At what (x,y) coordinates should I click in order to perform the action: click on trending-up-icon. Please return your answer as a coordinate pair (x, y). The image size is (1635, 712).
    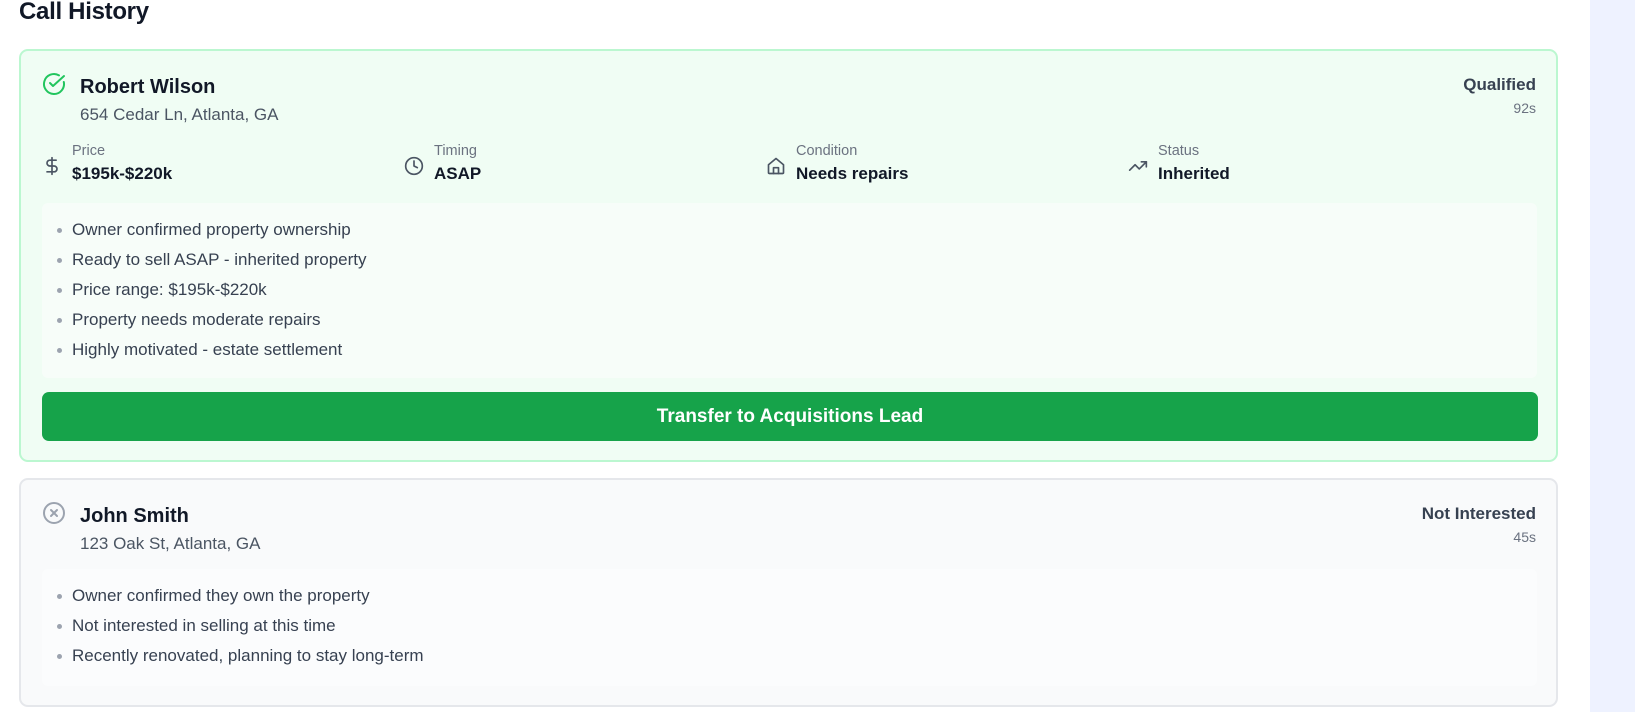
    Looking at the image, I should click on (1138, 166).